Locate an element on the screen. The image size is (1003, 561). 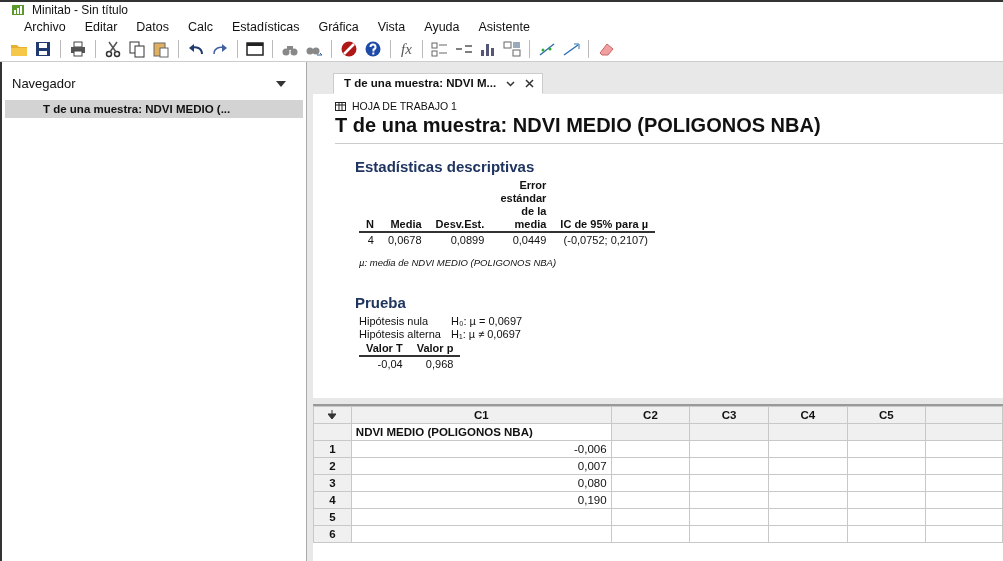
menu-item: Vista is located at coordinates (391, 27).